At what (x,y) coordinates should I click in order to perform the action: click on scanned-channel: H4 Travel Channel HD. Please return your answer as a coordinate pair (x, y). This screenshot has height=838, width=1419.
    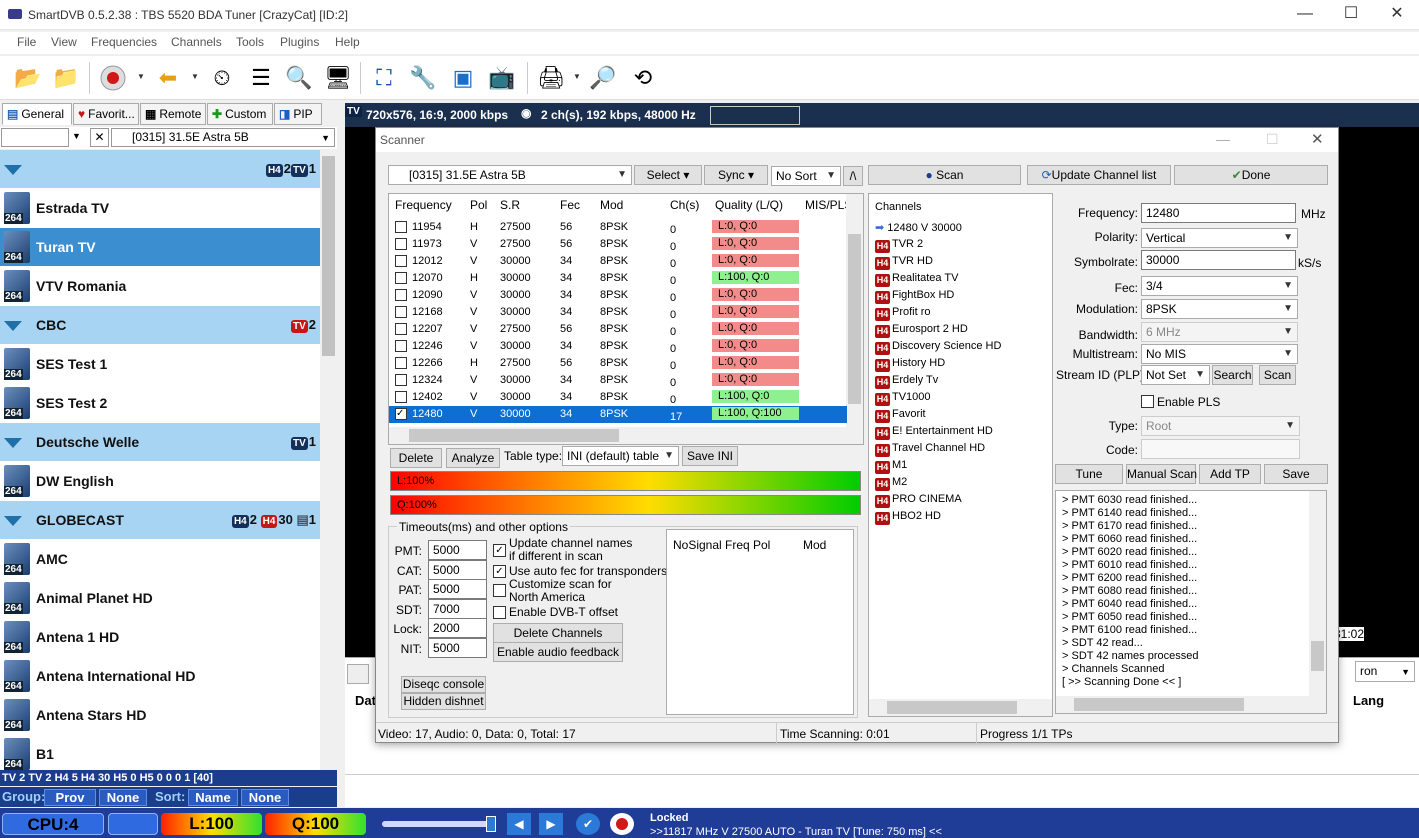
    Looking at the image, I should click on (930, 449).